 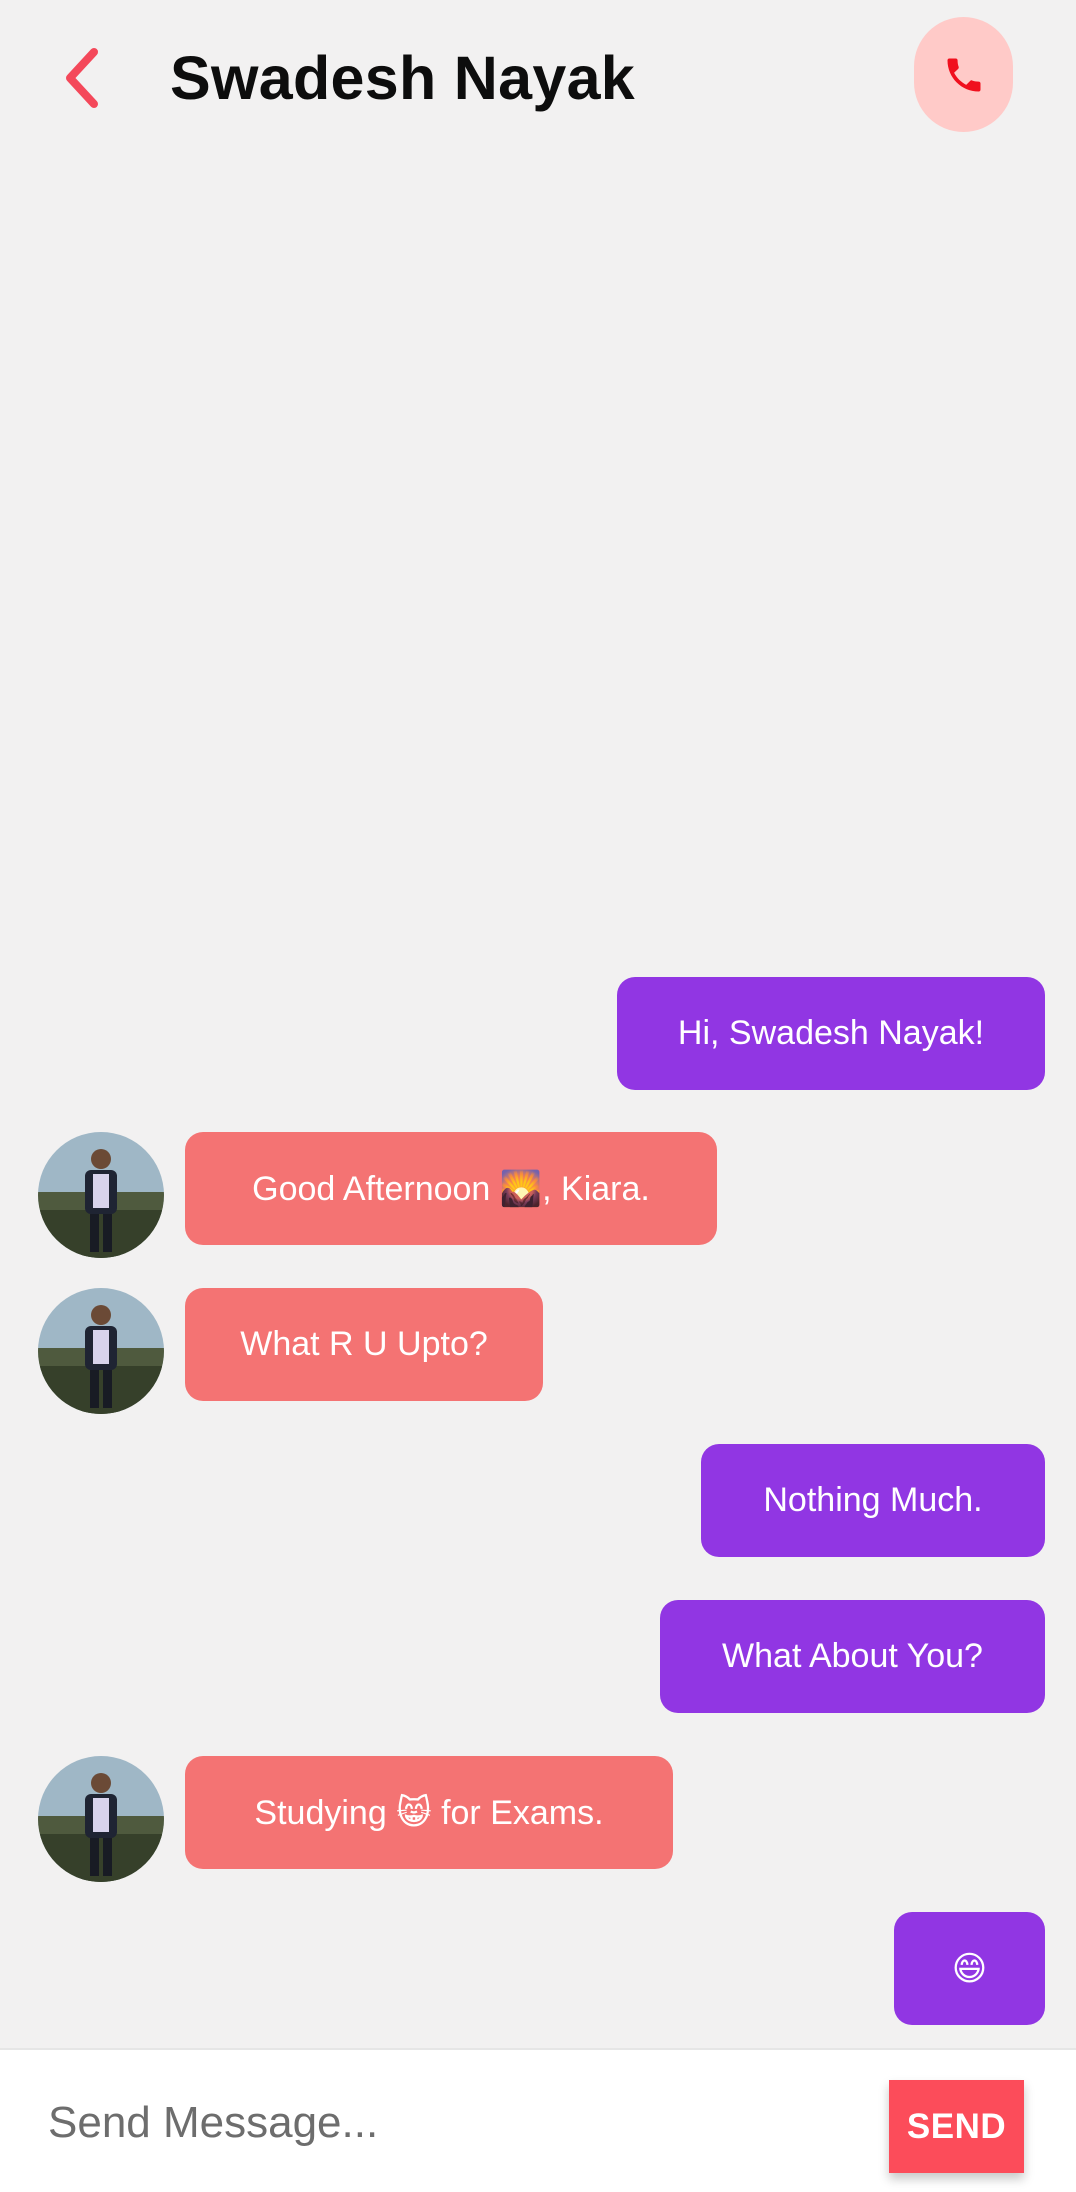 What do you see at coordinates (429, 1812) in the screenshot?
I see `received-message-bubble: Studying 😸 for Exams.` at bounding box center [429, 1812].